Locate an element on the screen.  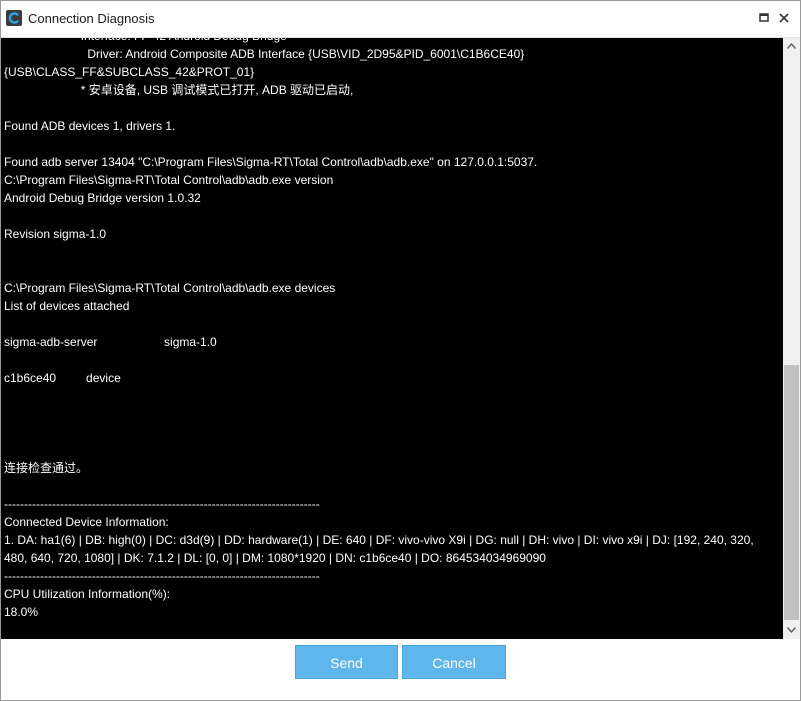
console-line: CPU Utilization Information(%): is located at coordinates (87, 594).